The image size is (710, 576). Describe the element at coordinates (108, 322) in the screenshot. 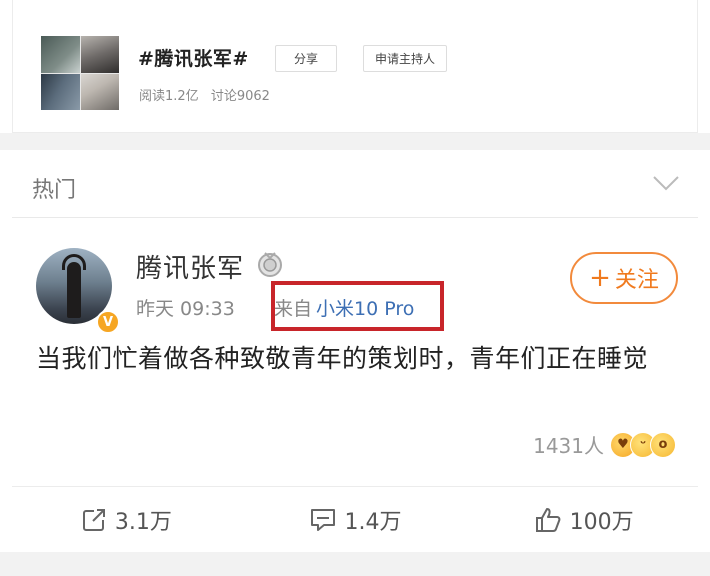

I see `verified-badge-icon: V` at that location.